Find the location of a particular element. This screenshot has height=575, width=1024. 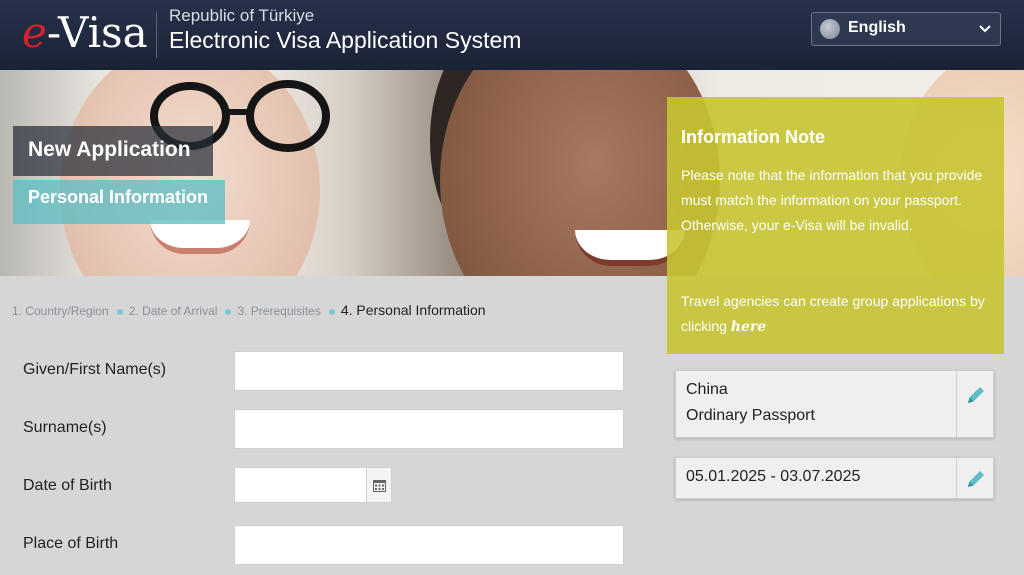

given-name-label: Given/First Name(s) is located at coordinates (95, 369).